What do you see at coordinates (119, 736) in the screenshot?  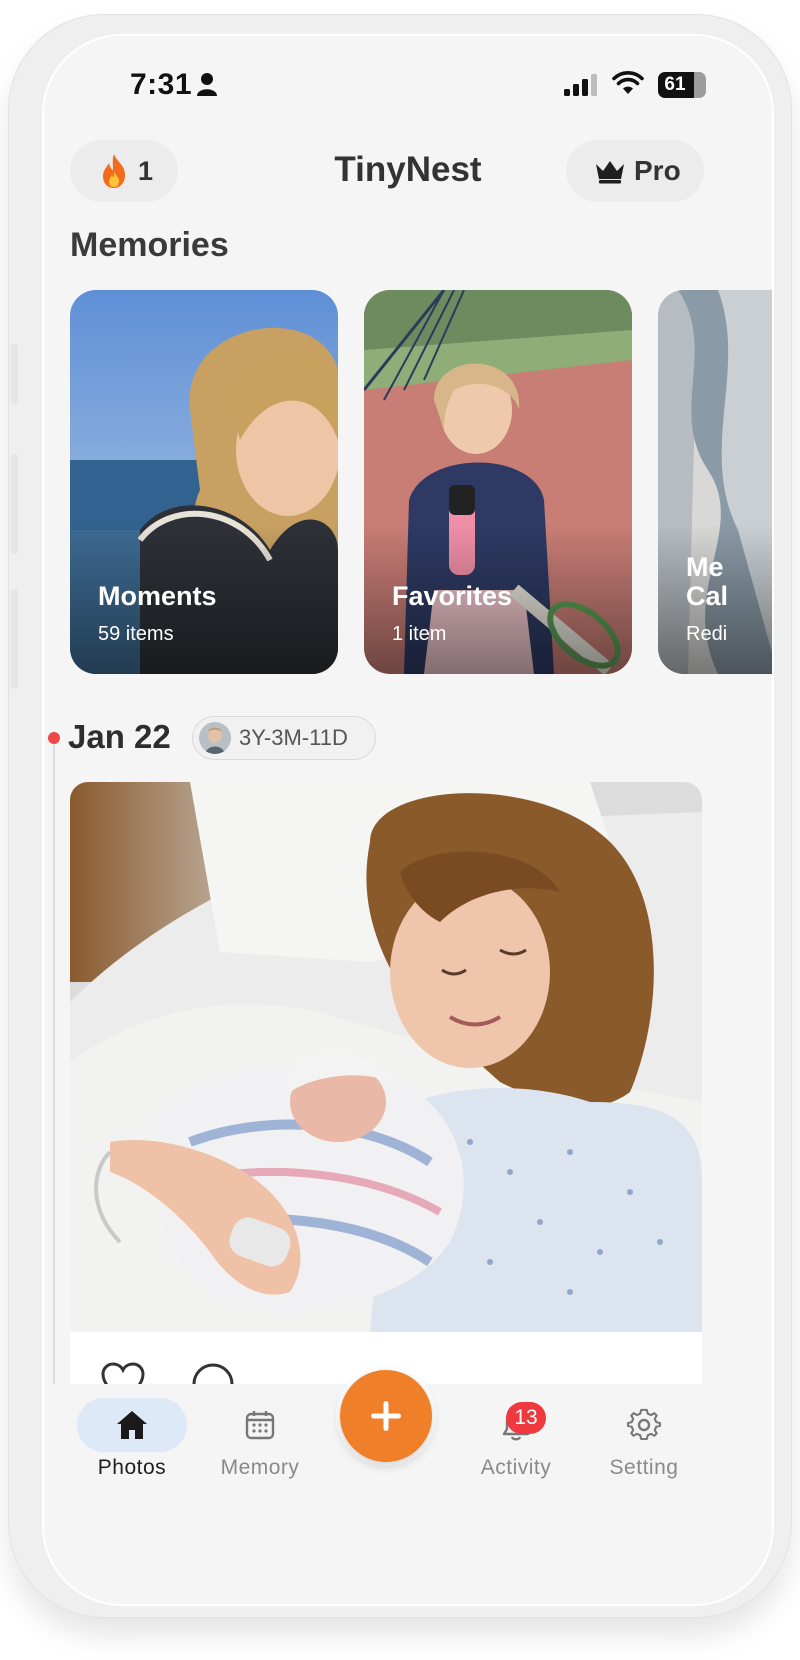 I see `timeline-date: Jan 22` at bounding box center [119, 736].